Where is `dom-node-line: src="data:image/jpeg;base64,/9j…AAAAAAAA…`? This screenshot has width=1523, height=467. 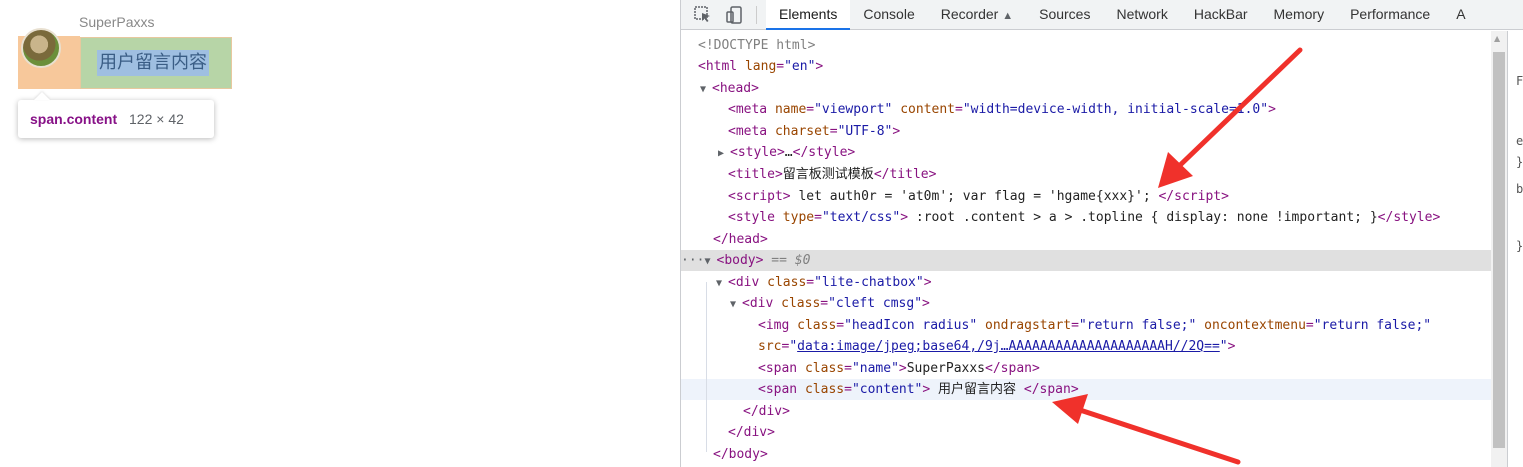
dom-node-line: src="data:image/jpeg;base64,/9j…AAAAAAAA… is located at coordinates (1086, 346).